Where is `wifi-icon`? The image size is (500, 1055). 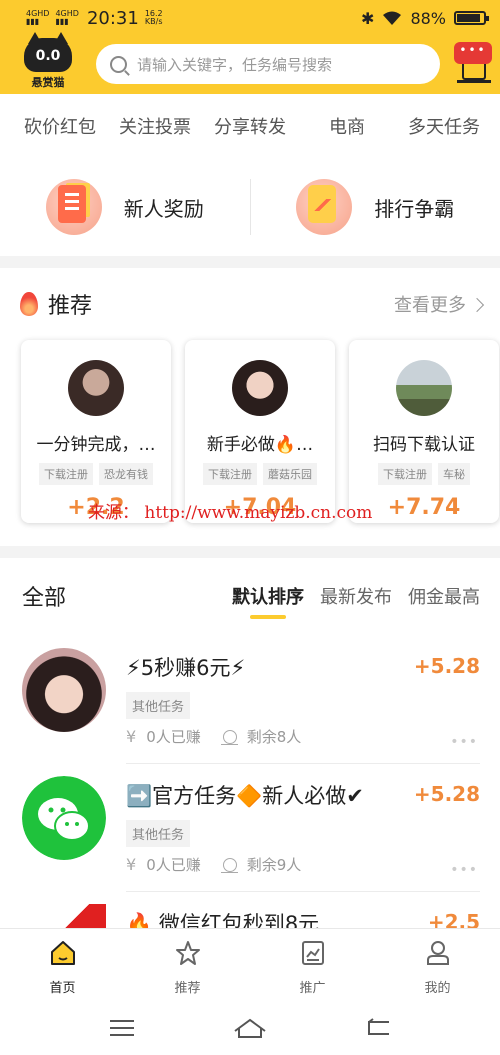
wifi-icon is located at coordinates (392, 18).